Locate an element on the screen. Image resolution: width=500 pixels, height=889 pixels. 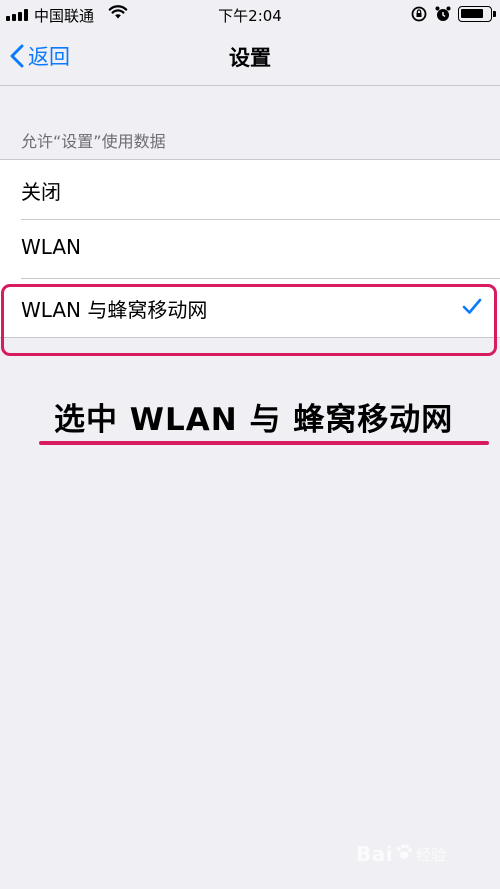
alarm-icon is located at coordinates (443, 16).